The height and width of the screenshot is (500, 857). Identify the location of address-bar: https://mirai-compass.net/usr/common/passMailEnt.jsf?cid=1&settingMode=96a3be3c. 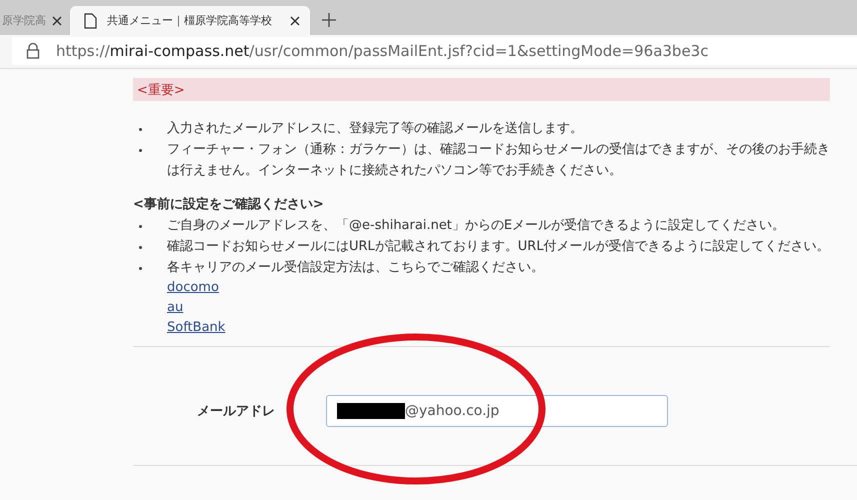
(434, 51).